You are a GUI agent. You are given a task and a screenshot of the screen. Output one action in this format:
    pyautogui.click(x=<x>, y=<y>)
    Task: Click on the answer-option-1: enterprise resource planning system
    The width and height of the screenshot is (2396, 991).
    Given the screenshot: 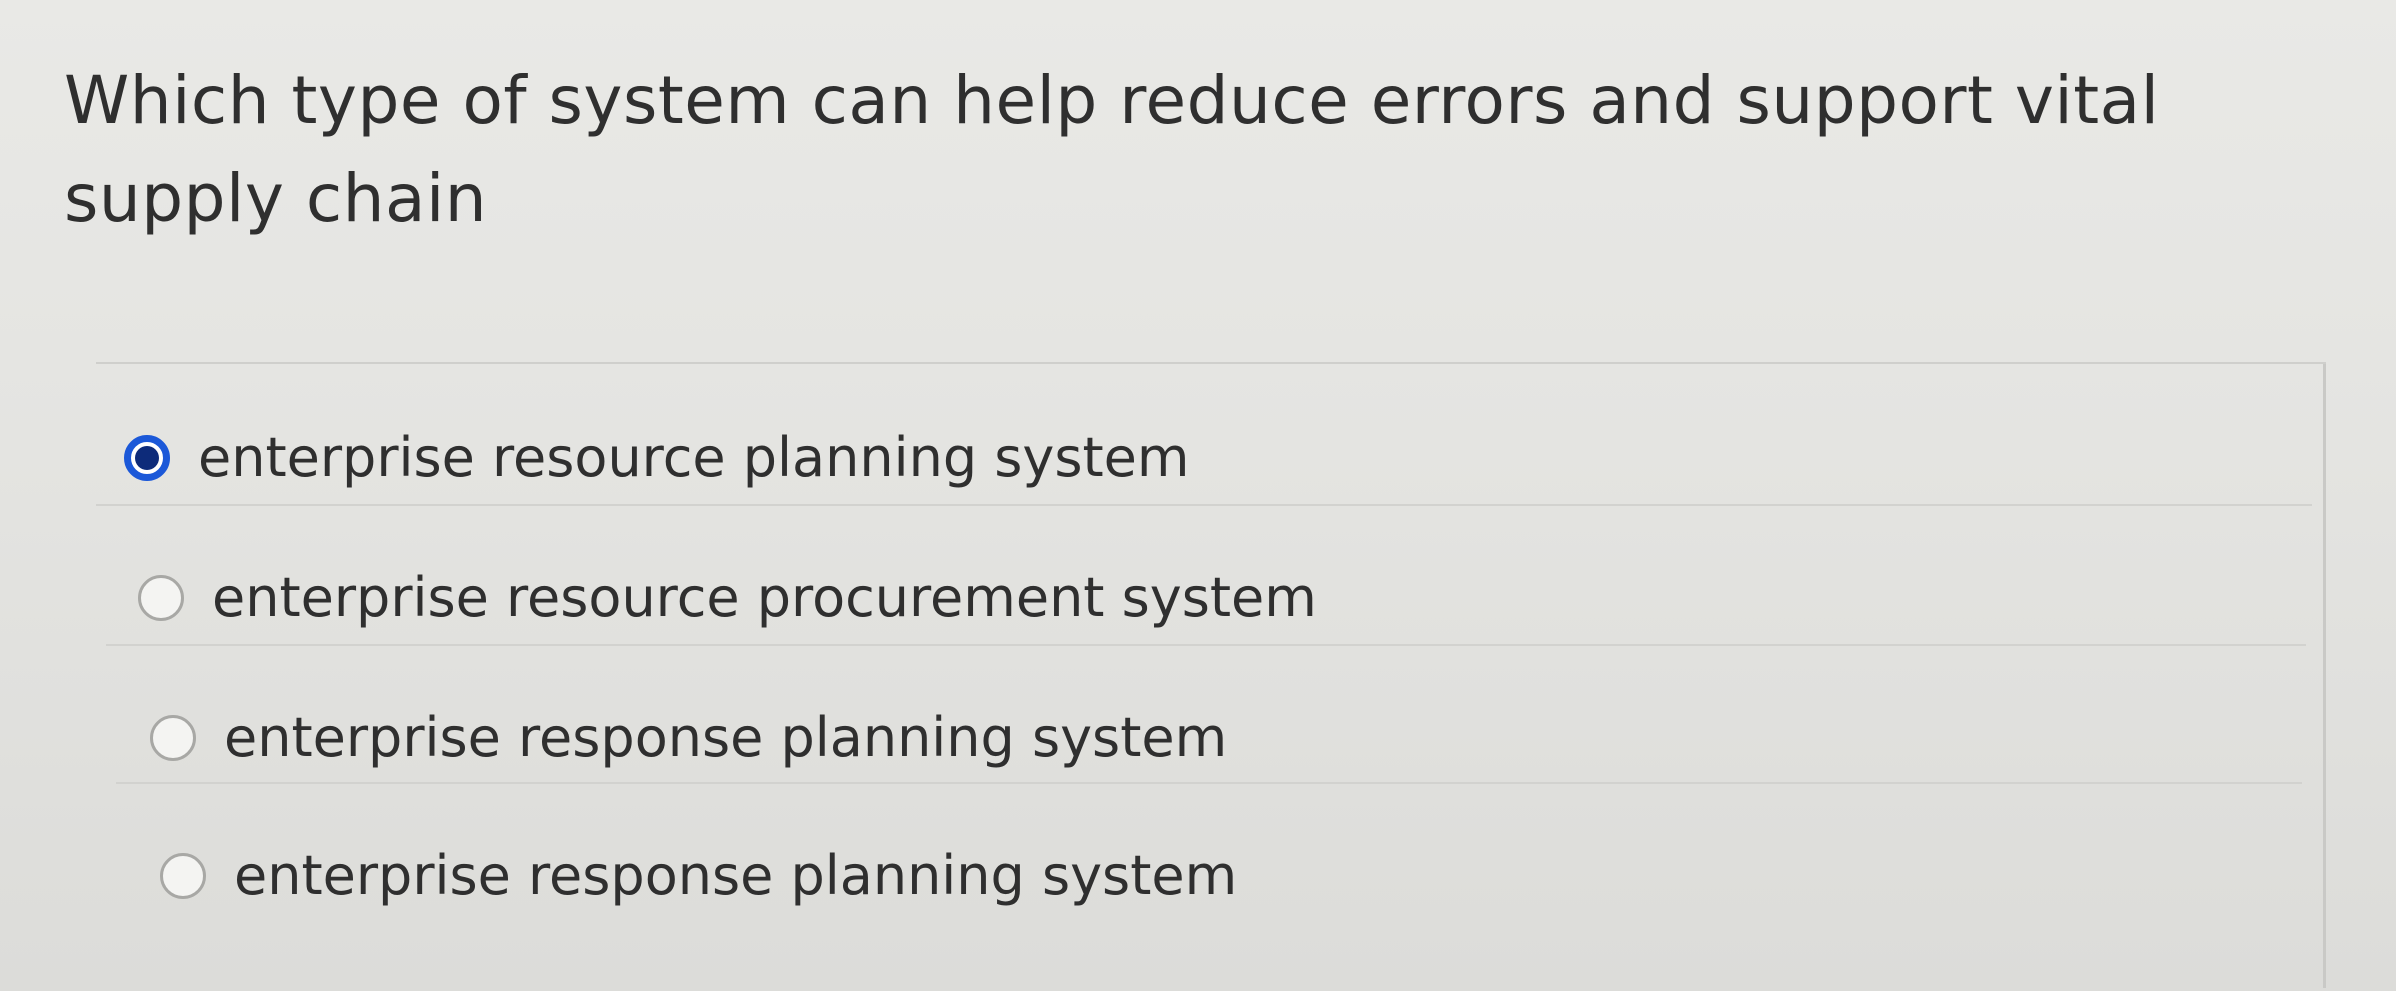 What is the action you would take?
    pyautogui.click(x=657, y=458)
    